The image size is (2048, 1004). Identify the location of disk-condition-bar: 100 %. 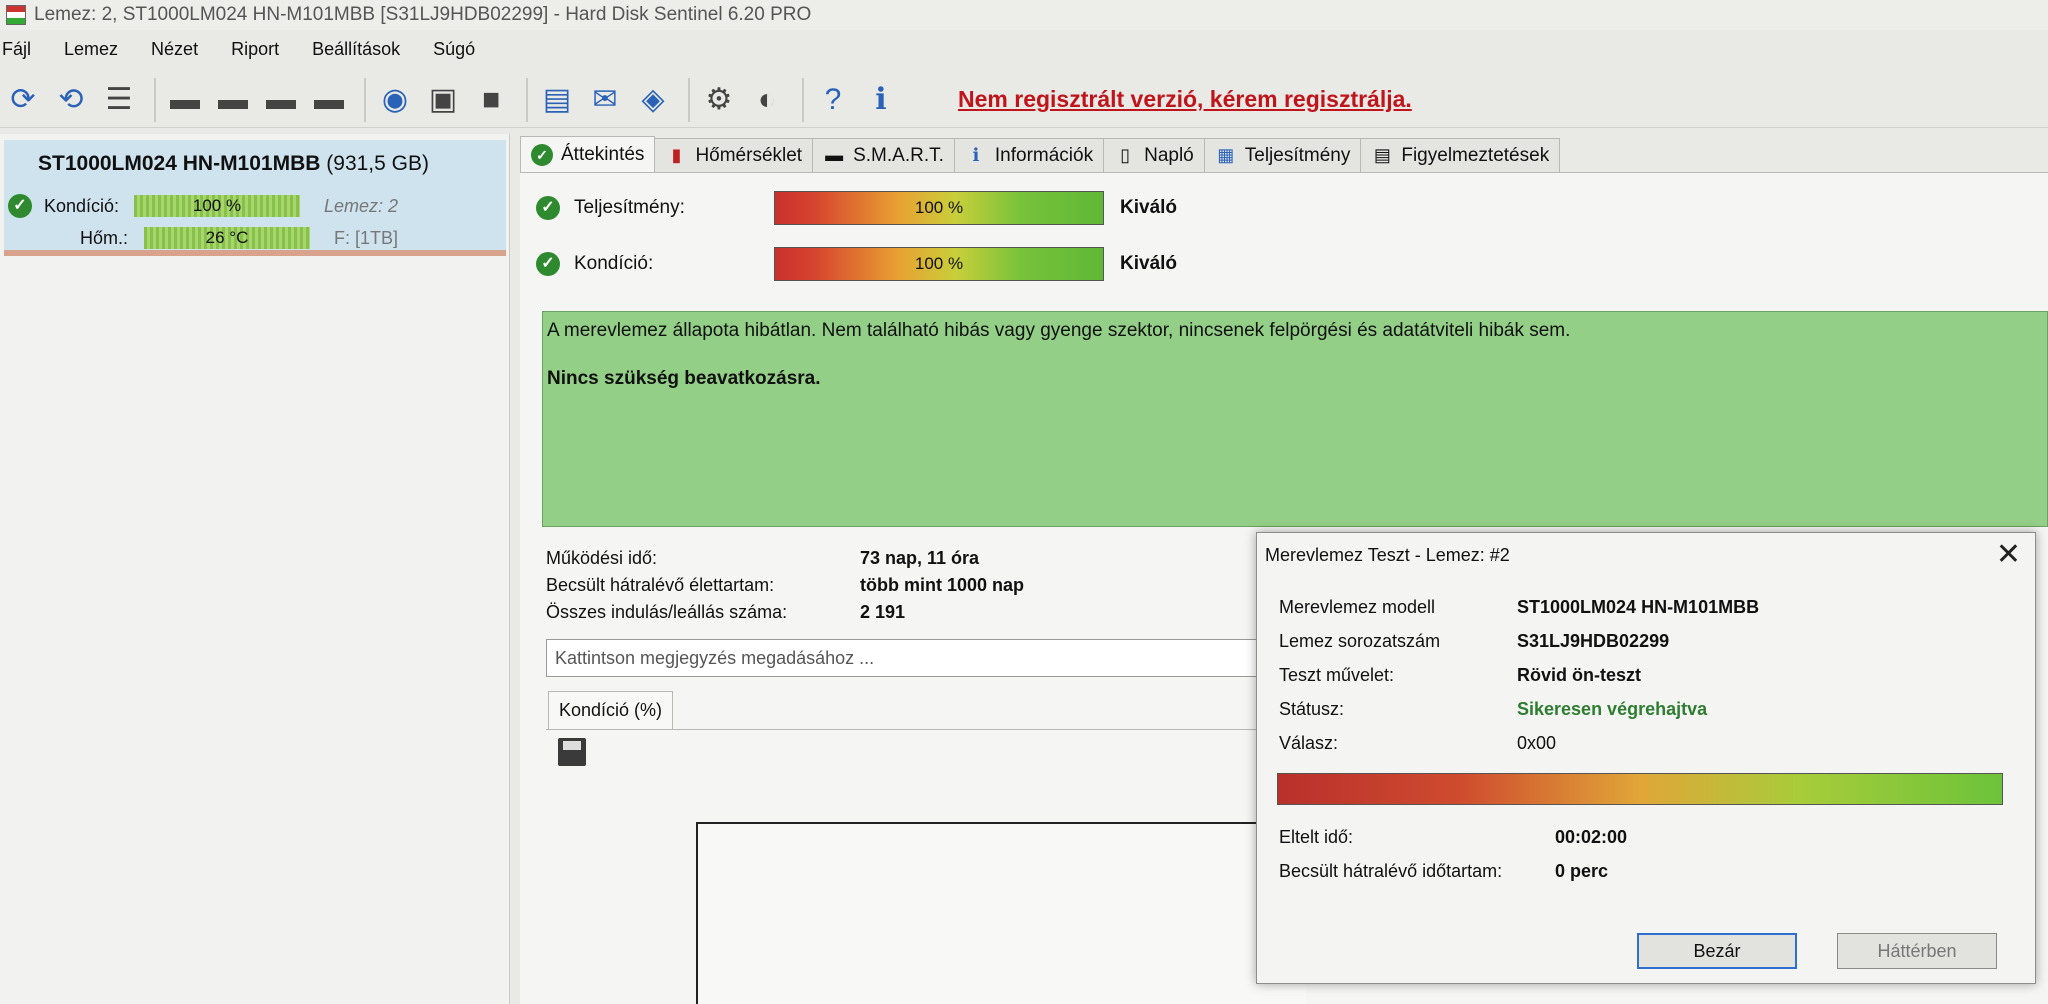
(217, 206).